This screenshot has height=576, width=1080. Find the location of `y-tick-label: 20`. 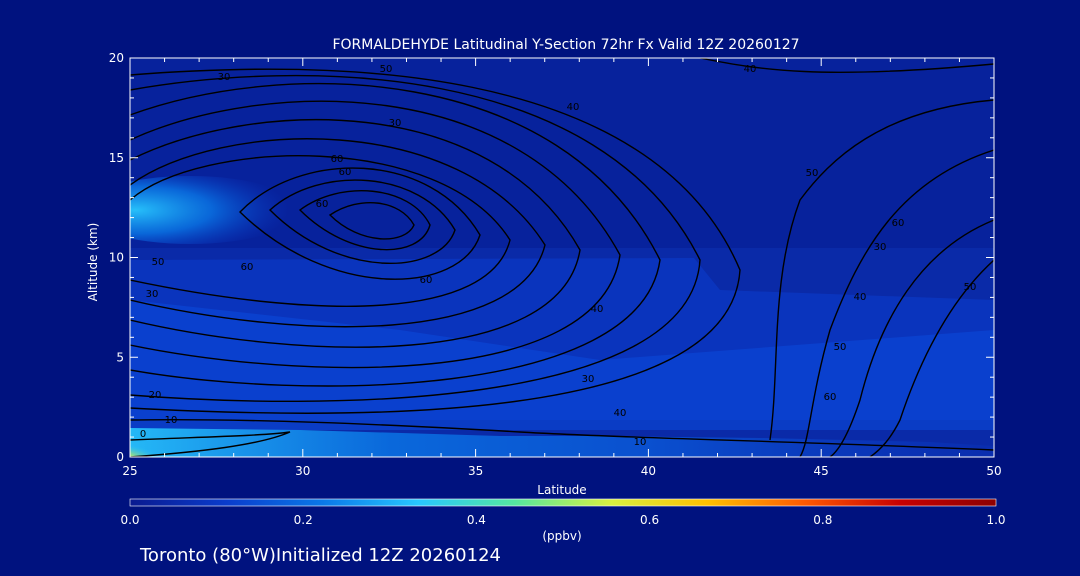

y-tick-label: 20 is located at coordinates (116, 58).